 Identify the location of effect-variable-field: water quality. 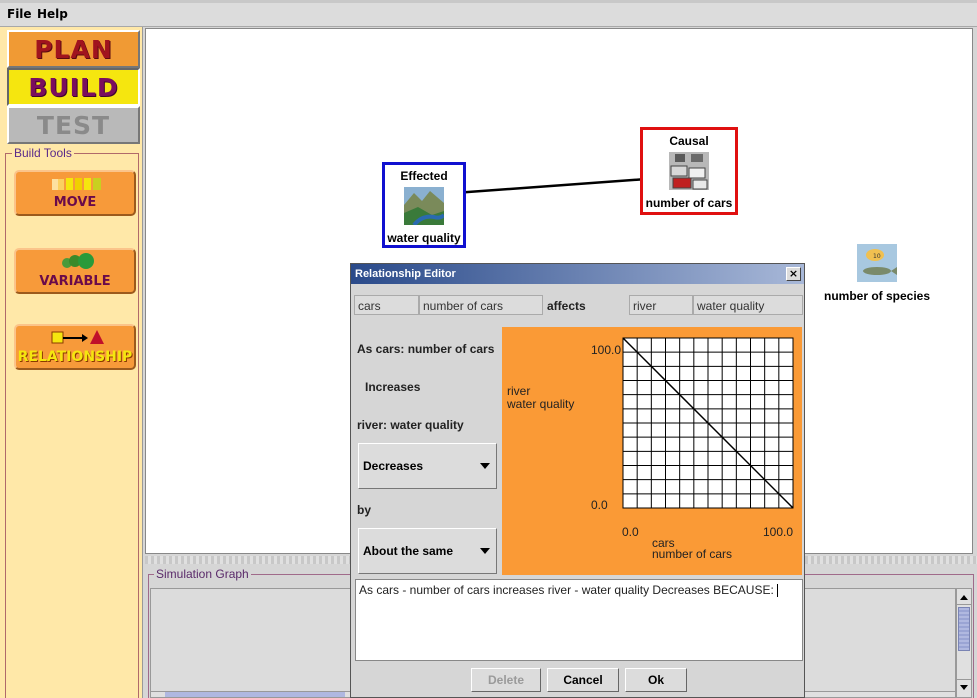
(748, 305).